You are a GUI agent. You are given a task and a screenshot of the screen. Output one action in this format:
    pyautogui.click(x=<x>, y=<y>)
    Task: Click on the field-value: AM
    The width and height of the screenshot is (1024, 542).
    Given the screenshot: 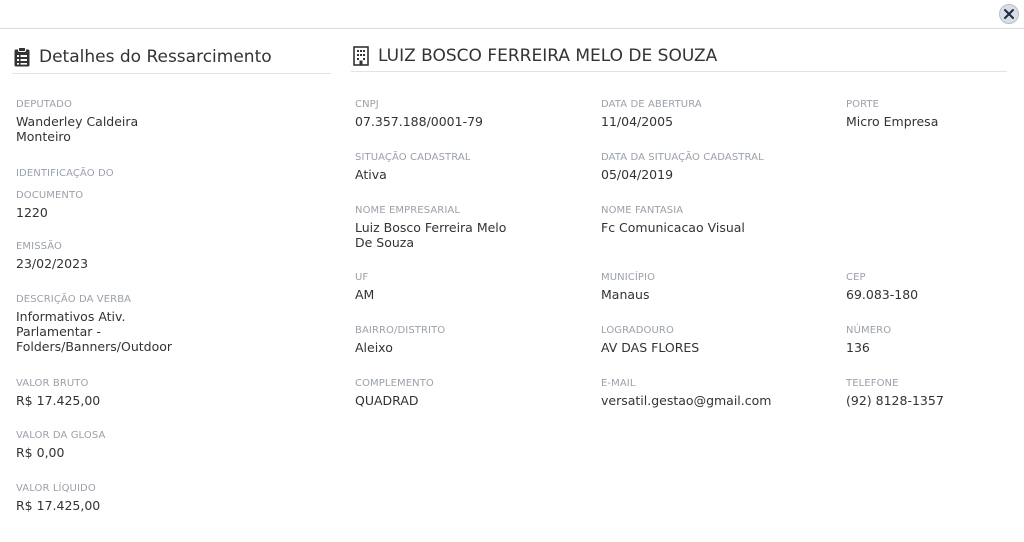 What is the action you would take?
    pyautogui.click(x=365, y=294)
    